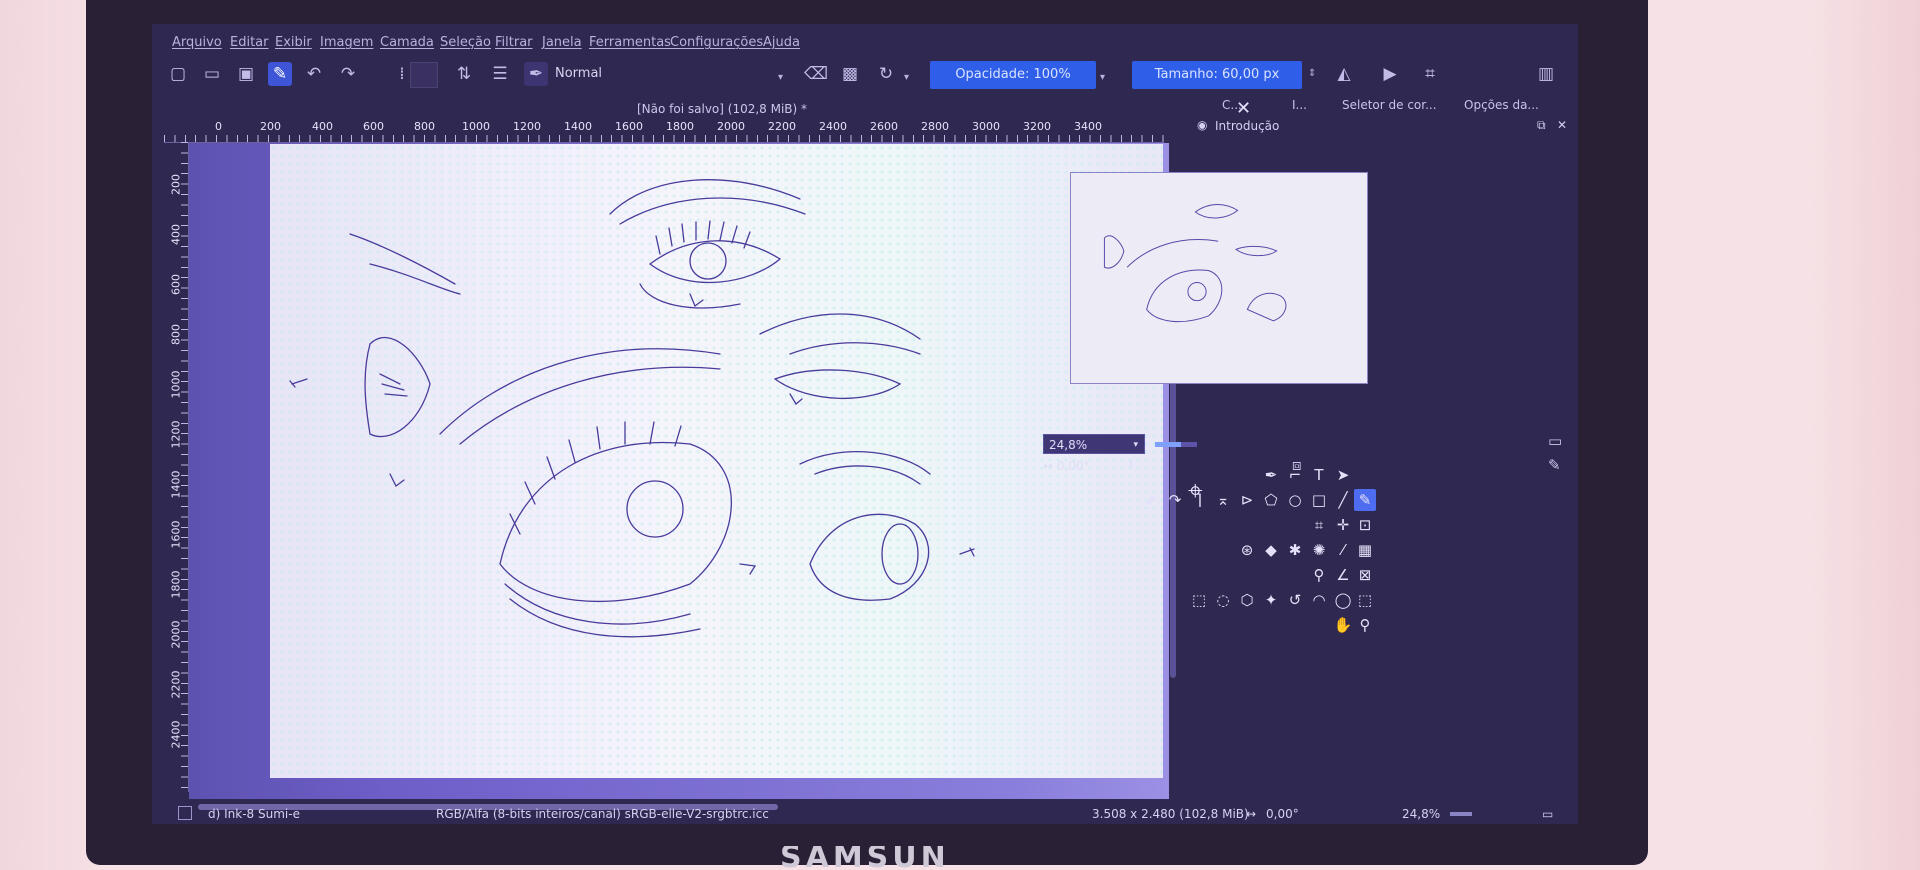 This screenshot has width=1920, height=870. Describe the element at coordinates (1013, 75) in the screenshot. I see `opacity-slider: Opacidade: 100%` at that location.